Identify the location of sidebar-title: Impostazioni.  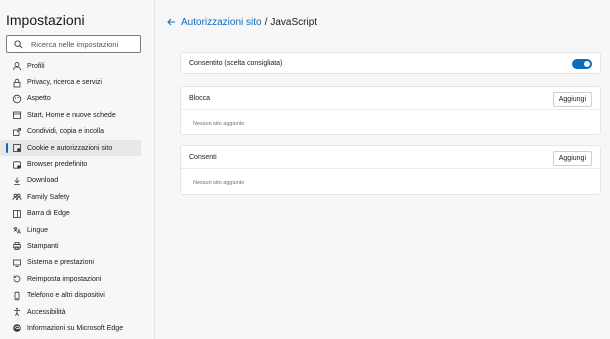
(45, 20).